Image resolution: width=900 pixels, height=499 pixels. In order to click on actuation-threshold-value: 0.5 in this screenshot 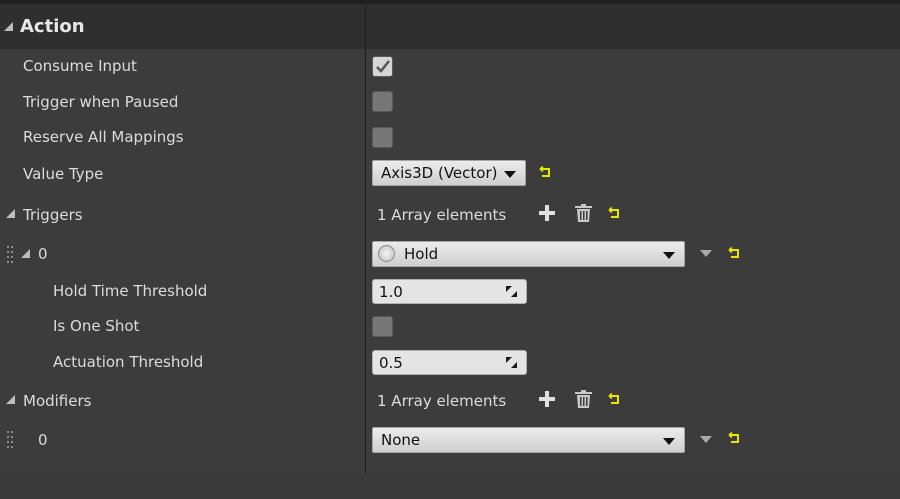, I will do `click(391, 363)`.